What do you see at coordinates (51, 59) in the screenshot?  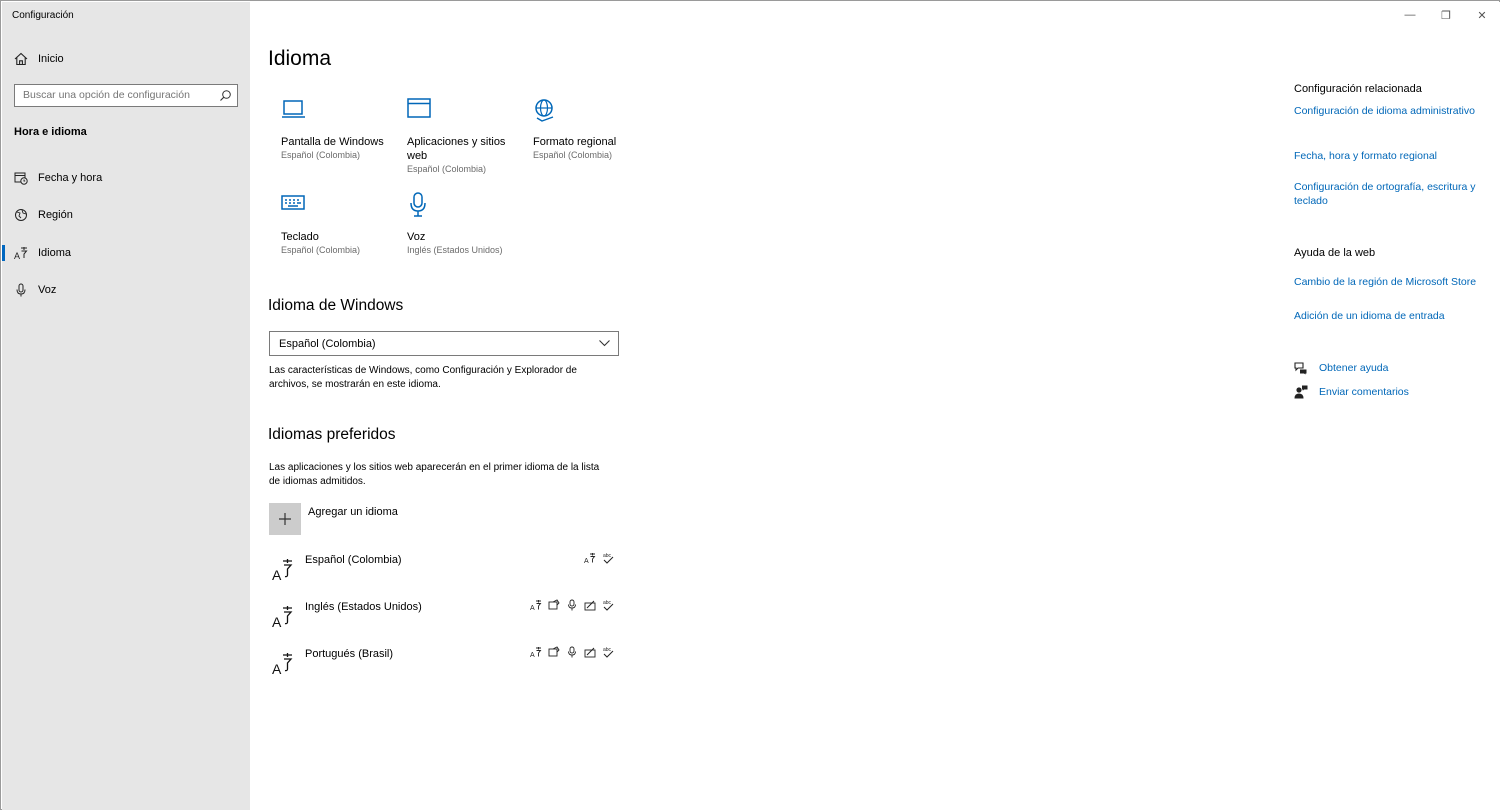 I see `sidebar-item-label: Inicio` at bounding box center [51, 59].